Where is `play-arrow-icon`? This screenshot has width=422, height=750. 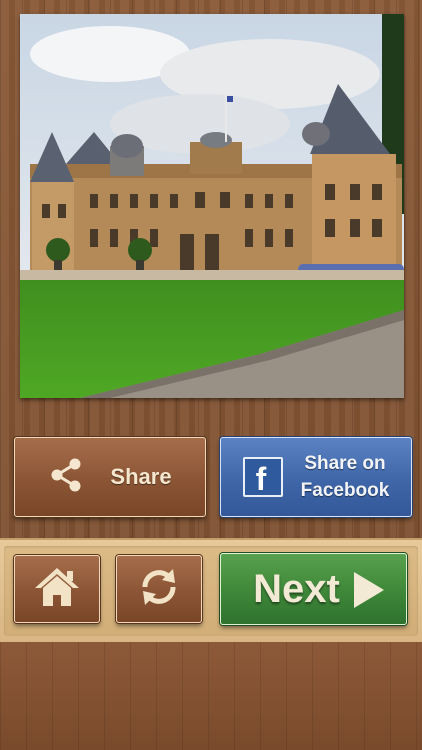
play-arrow-icon is located at coordinates (369, 592).